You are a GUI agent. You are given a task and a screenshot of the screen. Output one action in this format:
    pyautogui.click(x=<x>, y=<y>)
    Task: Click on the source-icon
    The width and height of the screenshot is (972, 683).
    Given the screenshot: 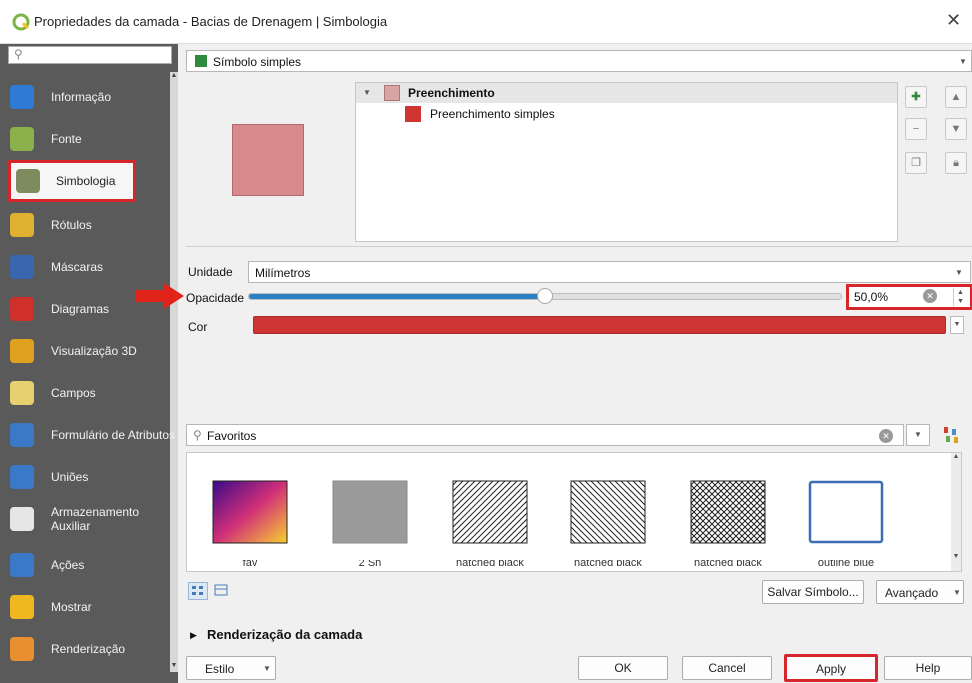 What is the action you would take?
    pyautogui.click(x=22, y=139)
    